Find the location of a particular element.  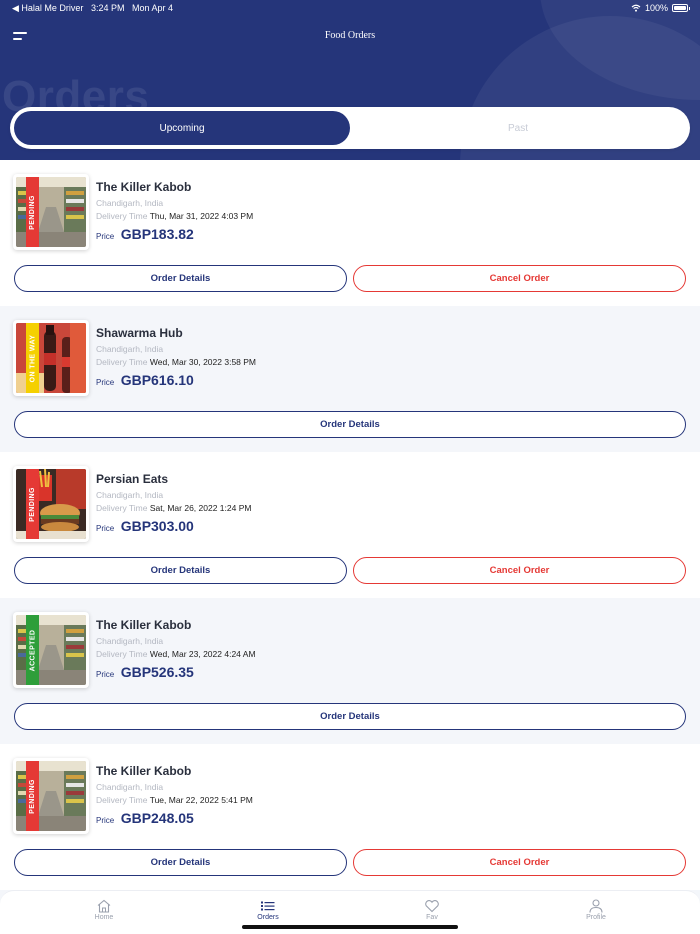

tab-upcoming: Upcoming is located at coordinates (182, 128).